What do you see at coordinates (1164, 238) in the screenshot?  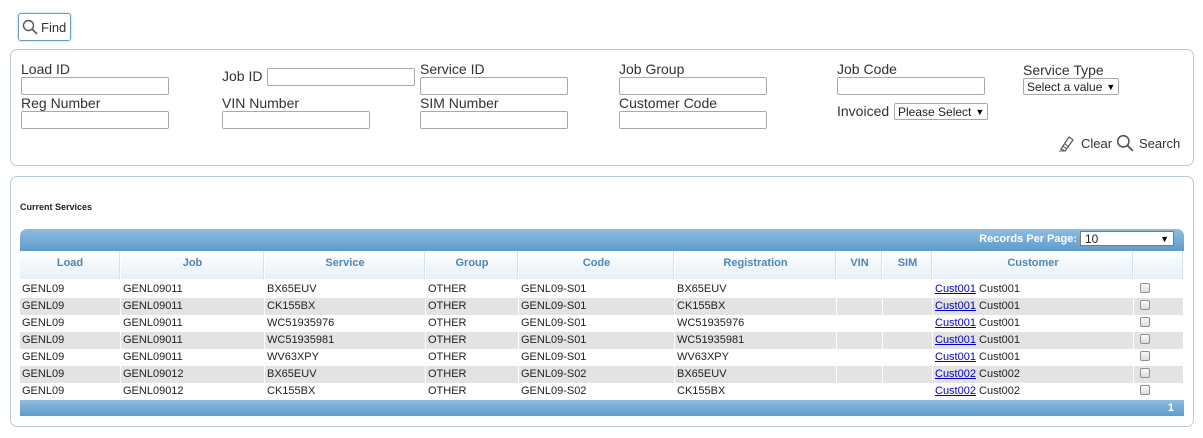 I see `caret-down-icon: ▼` at bounding box center [1164, 238].